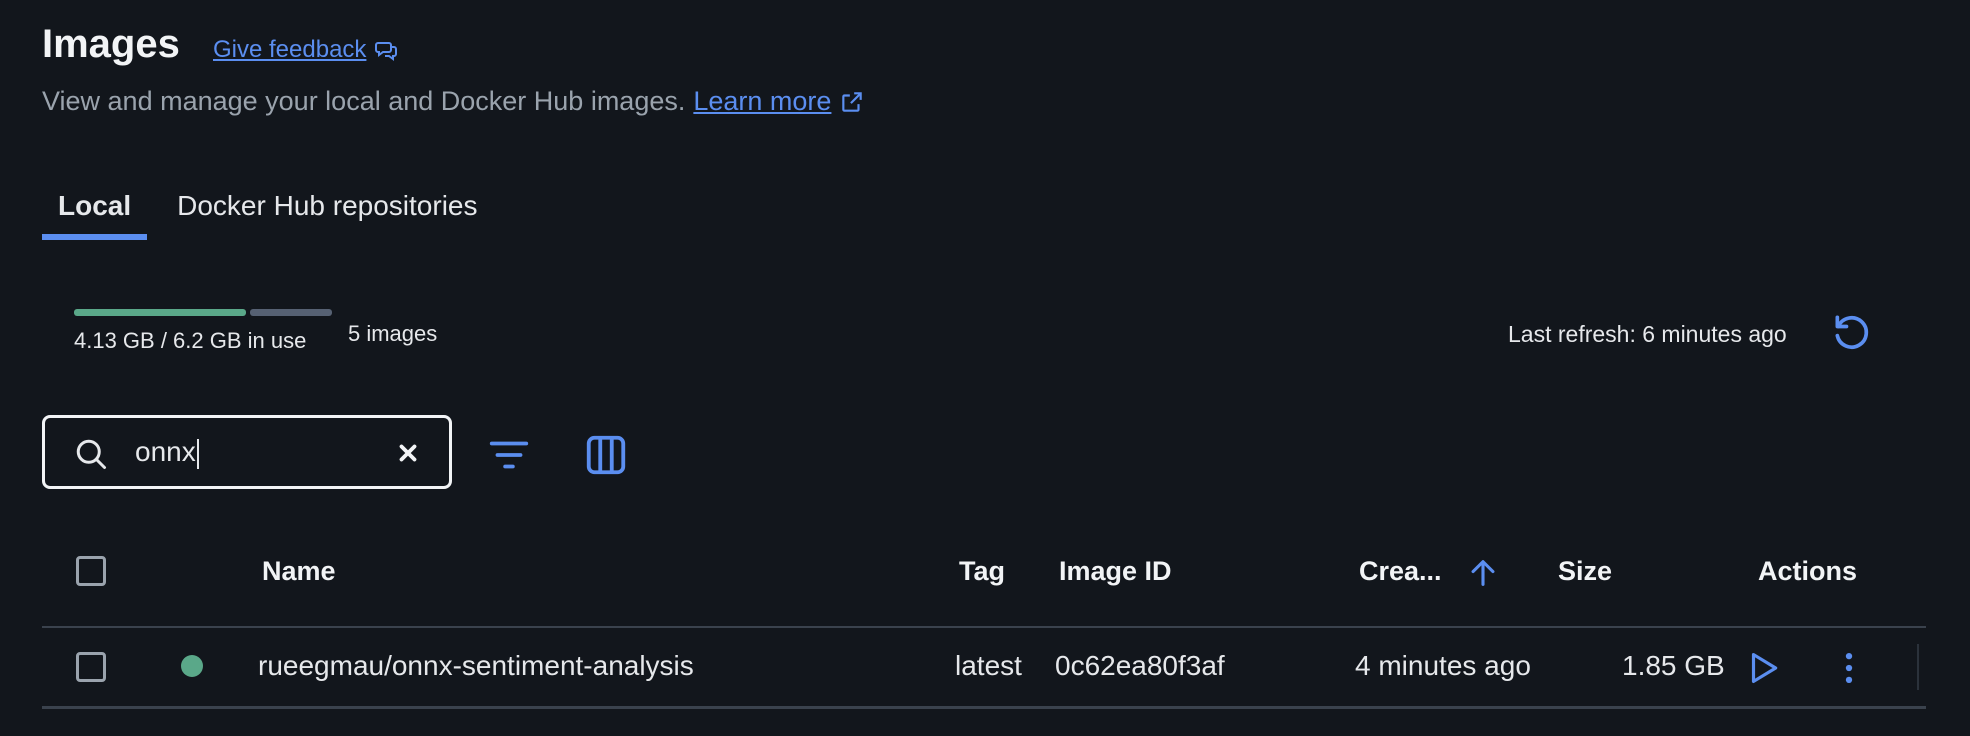 This screenshot has height=736, width=1970. I want to click on image-tag: latest, so click(988, 665).